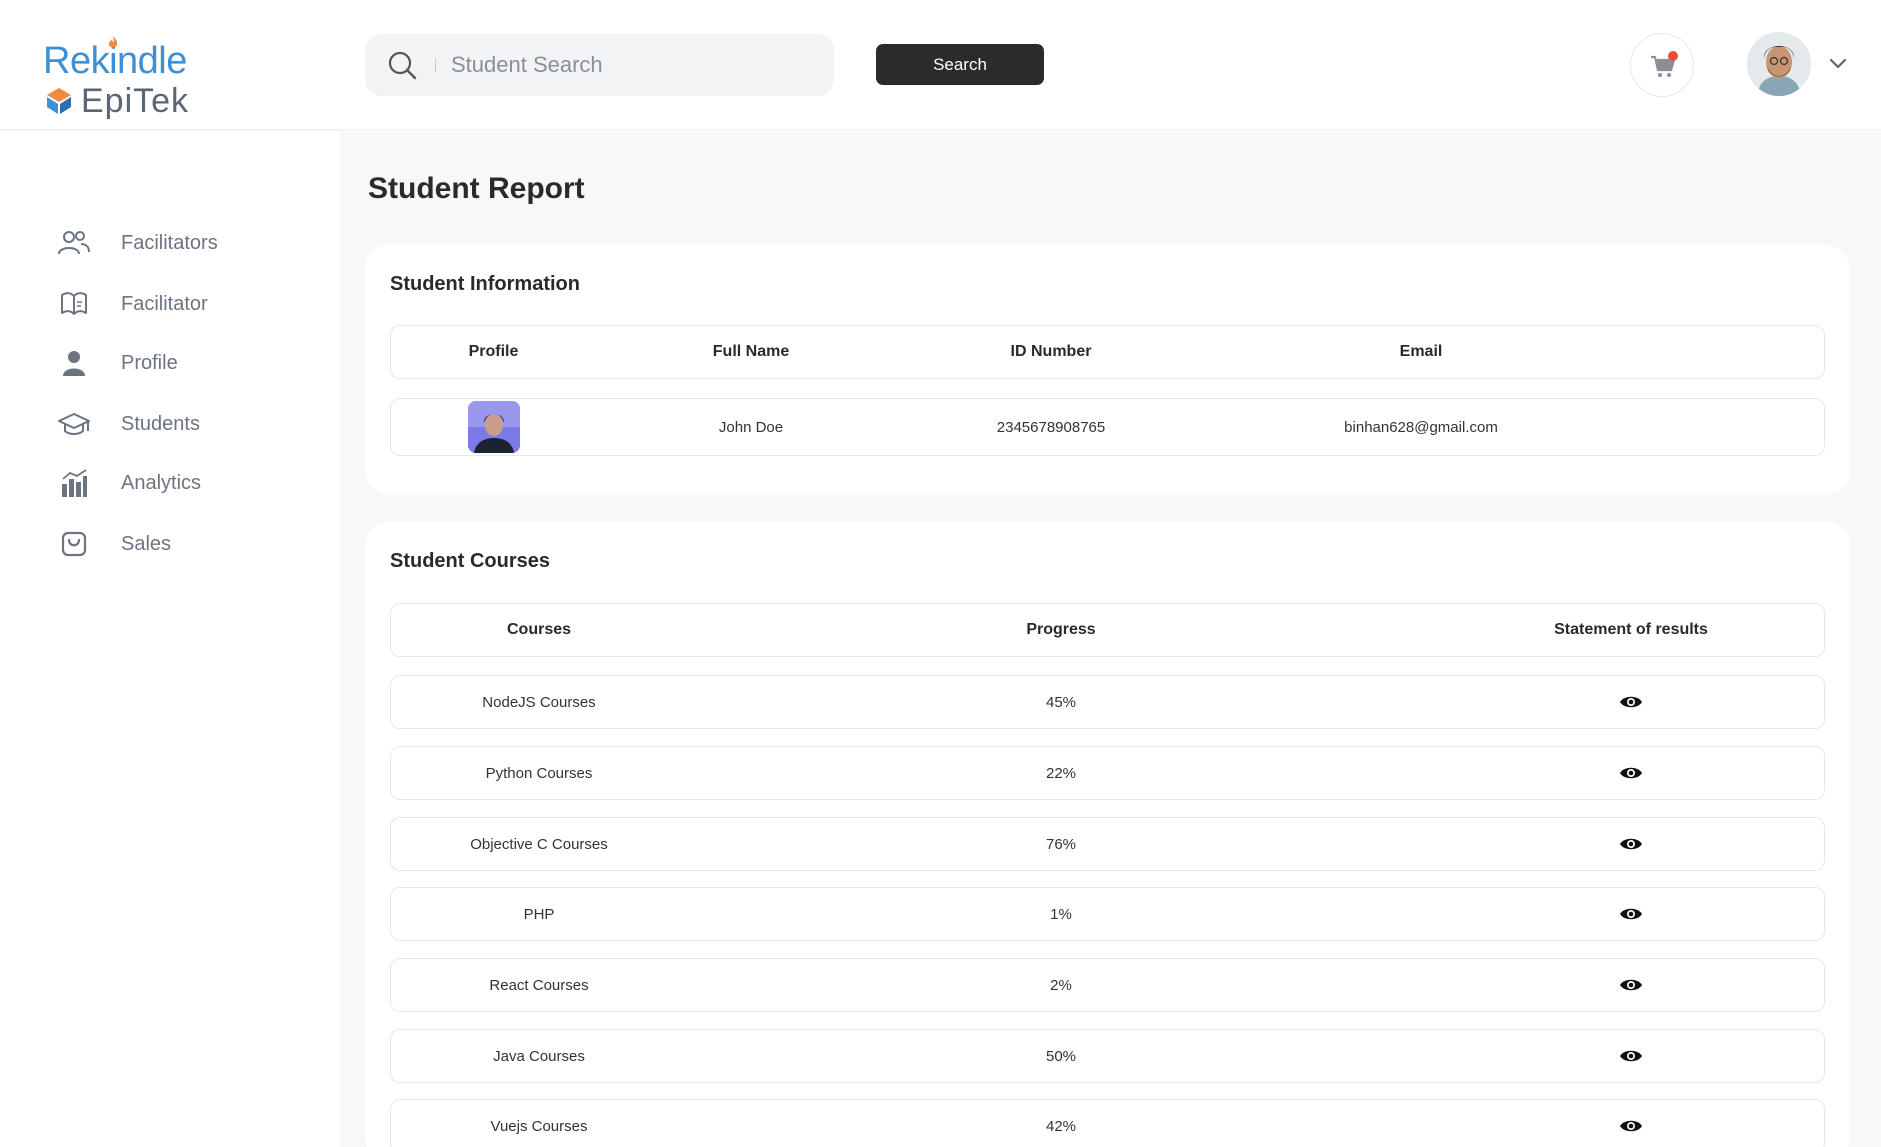 The height and width of the screenshot is (1147, 1881). What do you see at coordinates (1061, 702) in the screenshot?
I see `course-progress-cell: 45%` at bounding box center [1061, 702].